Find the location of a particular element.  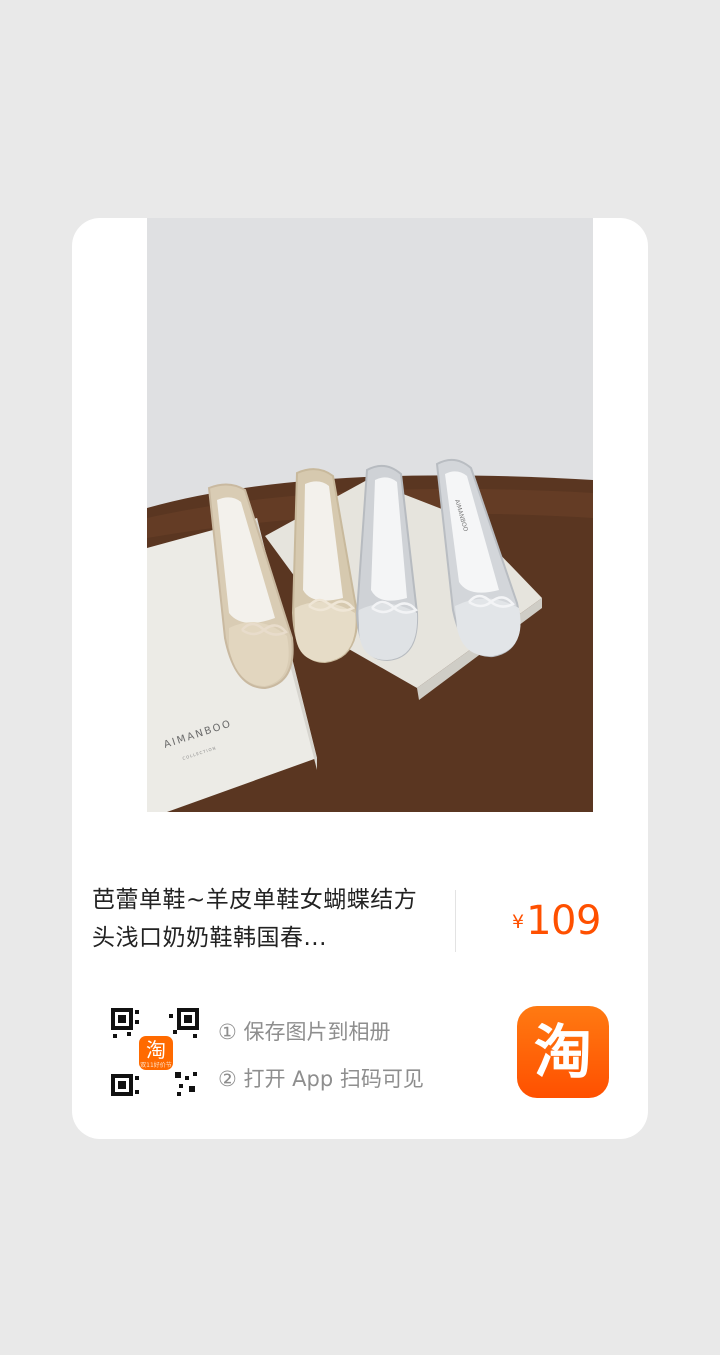

currency-symbol: ¥ is located at coordinates (518, 922).